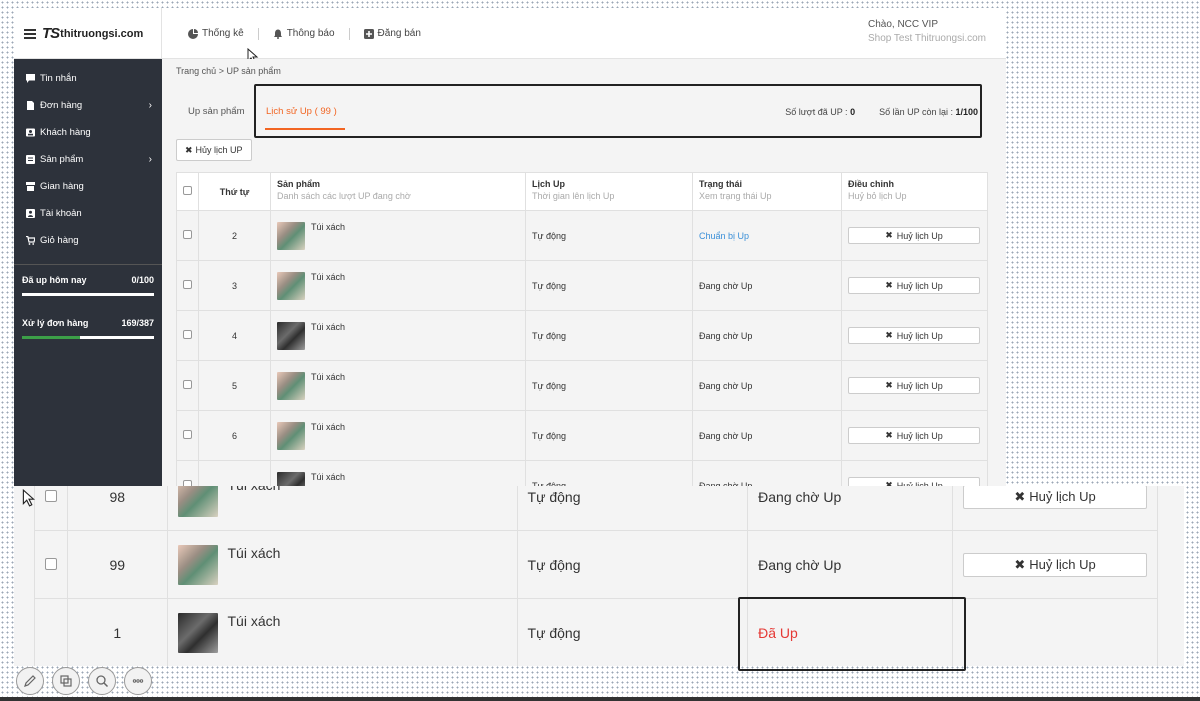  I want to click on stat-da-up-hom-nay: Đã up hôm nay 0/100, so click(88, 285).